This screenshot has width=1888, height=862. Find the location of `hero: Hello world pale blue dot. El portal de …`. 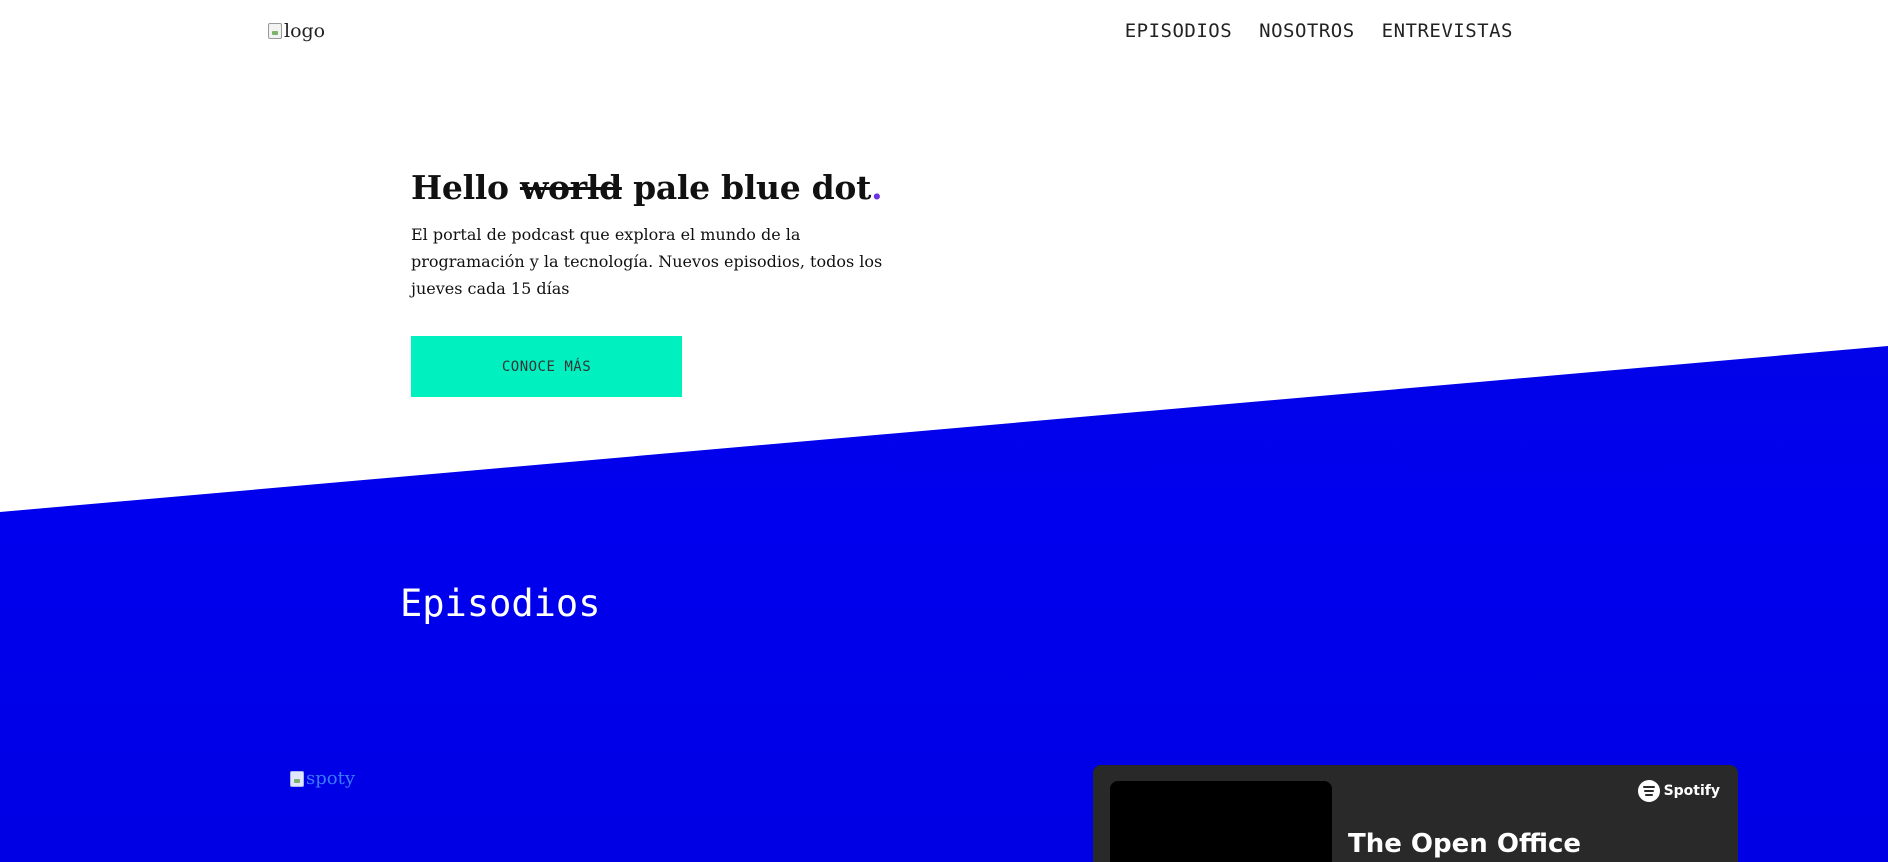

hero: Hello world pale blue dot. El portal de … is located at coordinates (663, 235).